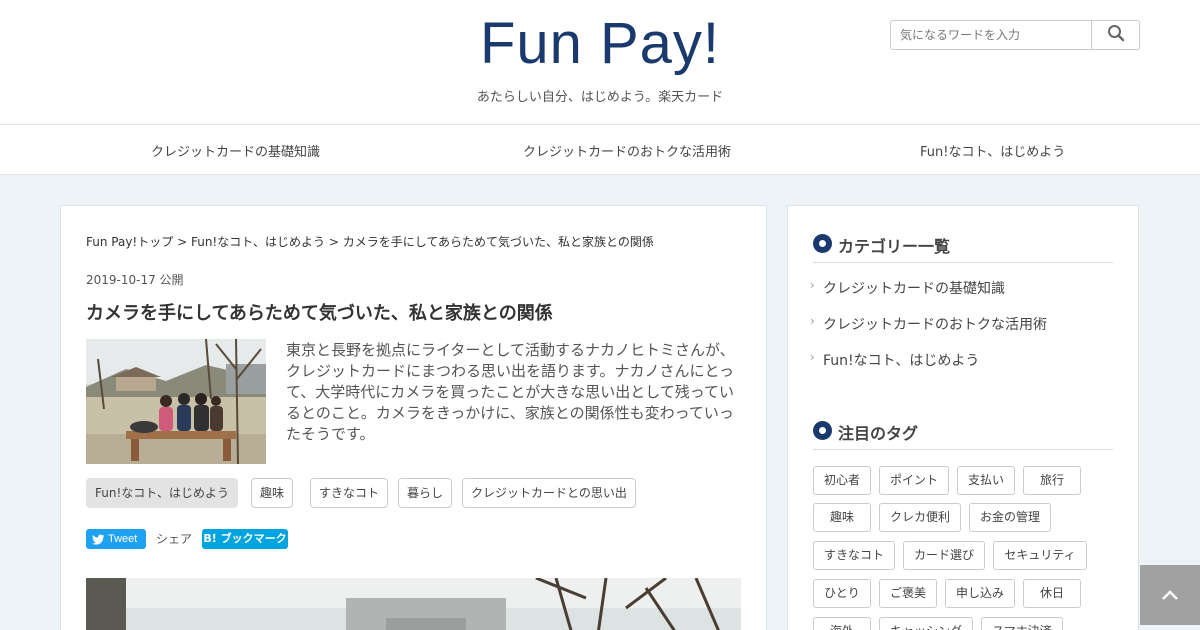 The image size is (1200, 630). Describe the element at coordinates (1022, 623) in the screenshot. I see `tag-cloud-item: スマホ決済` at that location.